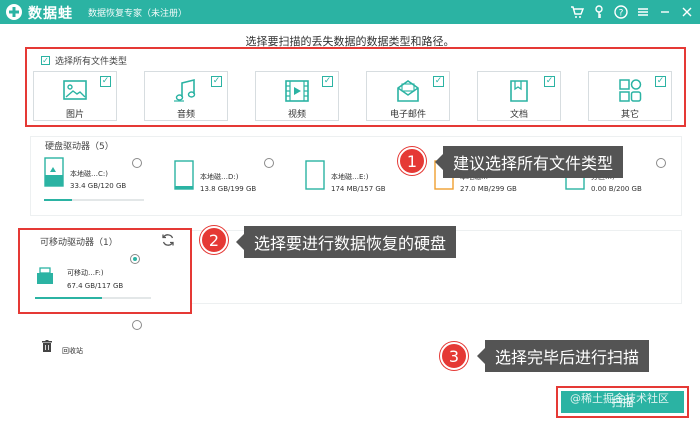  I want to click on file-type-picture: ✓ 图片, so click(75, 96).